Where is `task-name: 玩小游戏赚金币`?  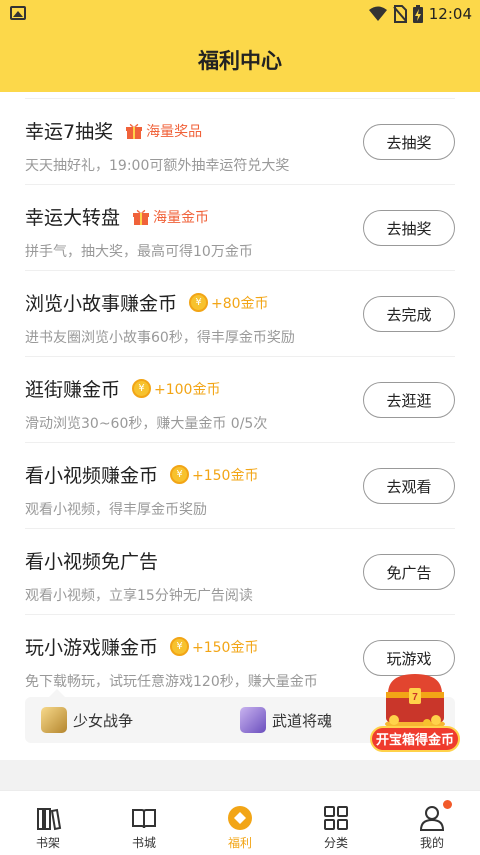 task-name: 玩小游戏赚金币 is located at coordinates (92, 648).